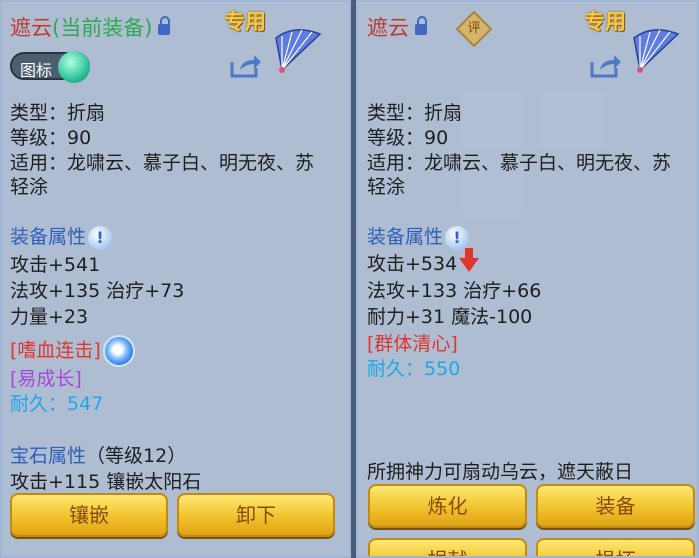  Describe the element at coordinates (469, 259) in the screenshot. I see `decrease-arrow-icon` at that location.